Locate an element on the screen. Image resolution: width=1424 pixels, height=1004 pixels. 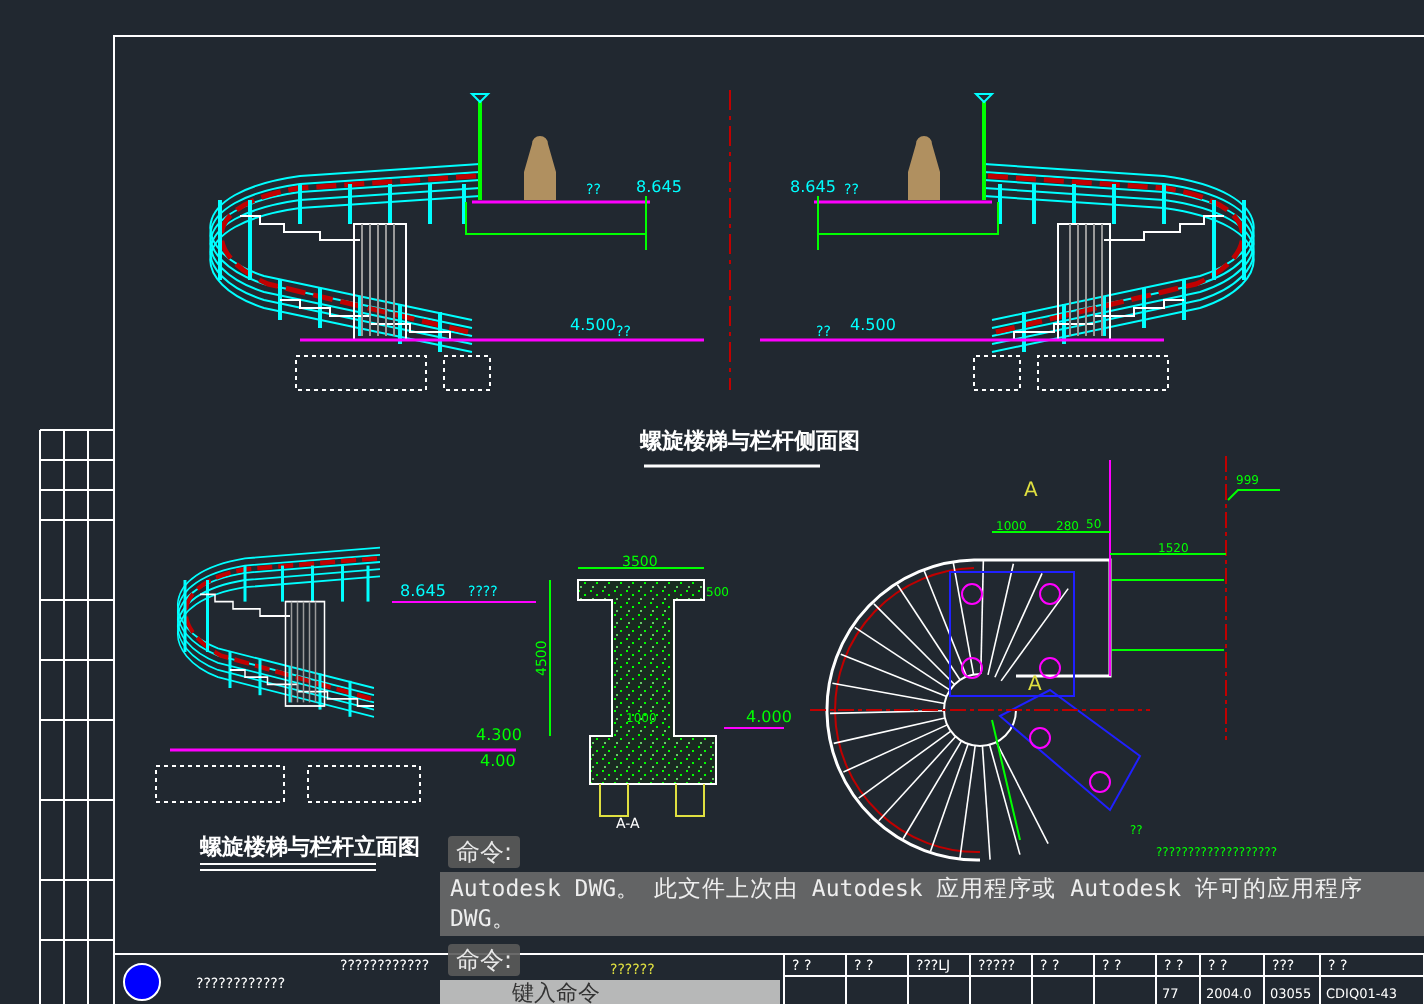
leader-line is located at coordinates (1254, 495).